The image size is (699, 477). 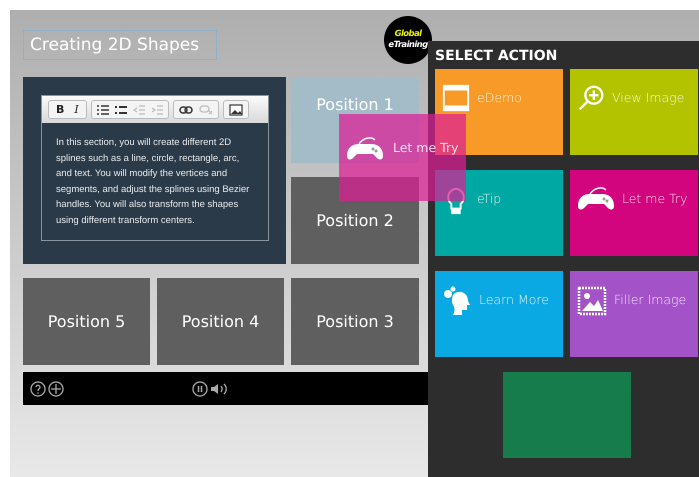 I want to click on title-field: Creating 2D Shapes, so click(x=120, y=45).